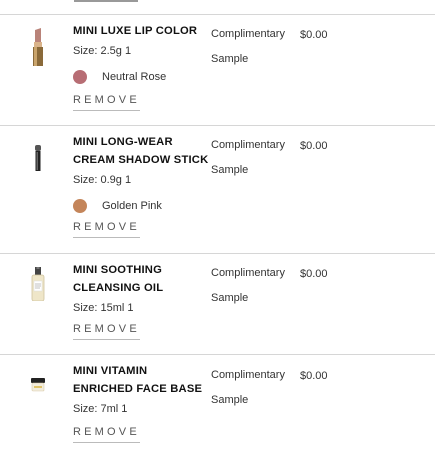 This screenshot has height=460, width=435. What do you see at coordinates (138, 389) in the screenshot?
I see `product-name-line2: ENRICHED FACE BASE` at bounding box center [138, 389].